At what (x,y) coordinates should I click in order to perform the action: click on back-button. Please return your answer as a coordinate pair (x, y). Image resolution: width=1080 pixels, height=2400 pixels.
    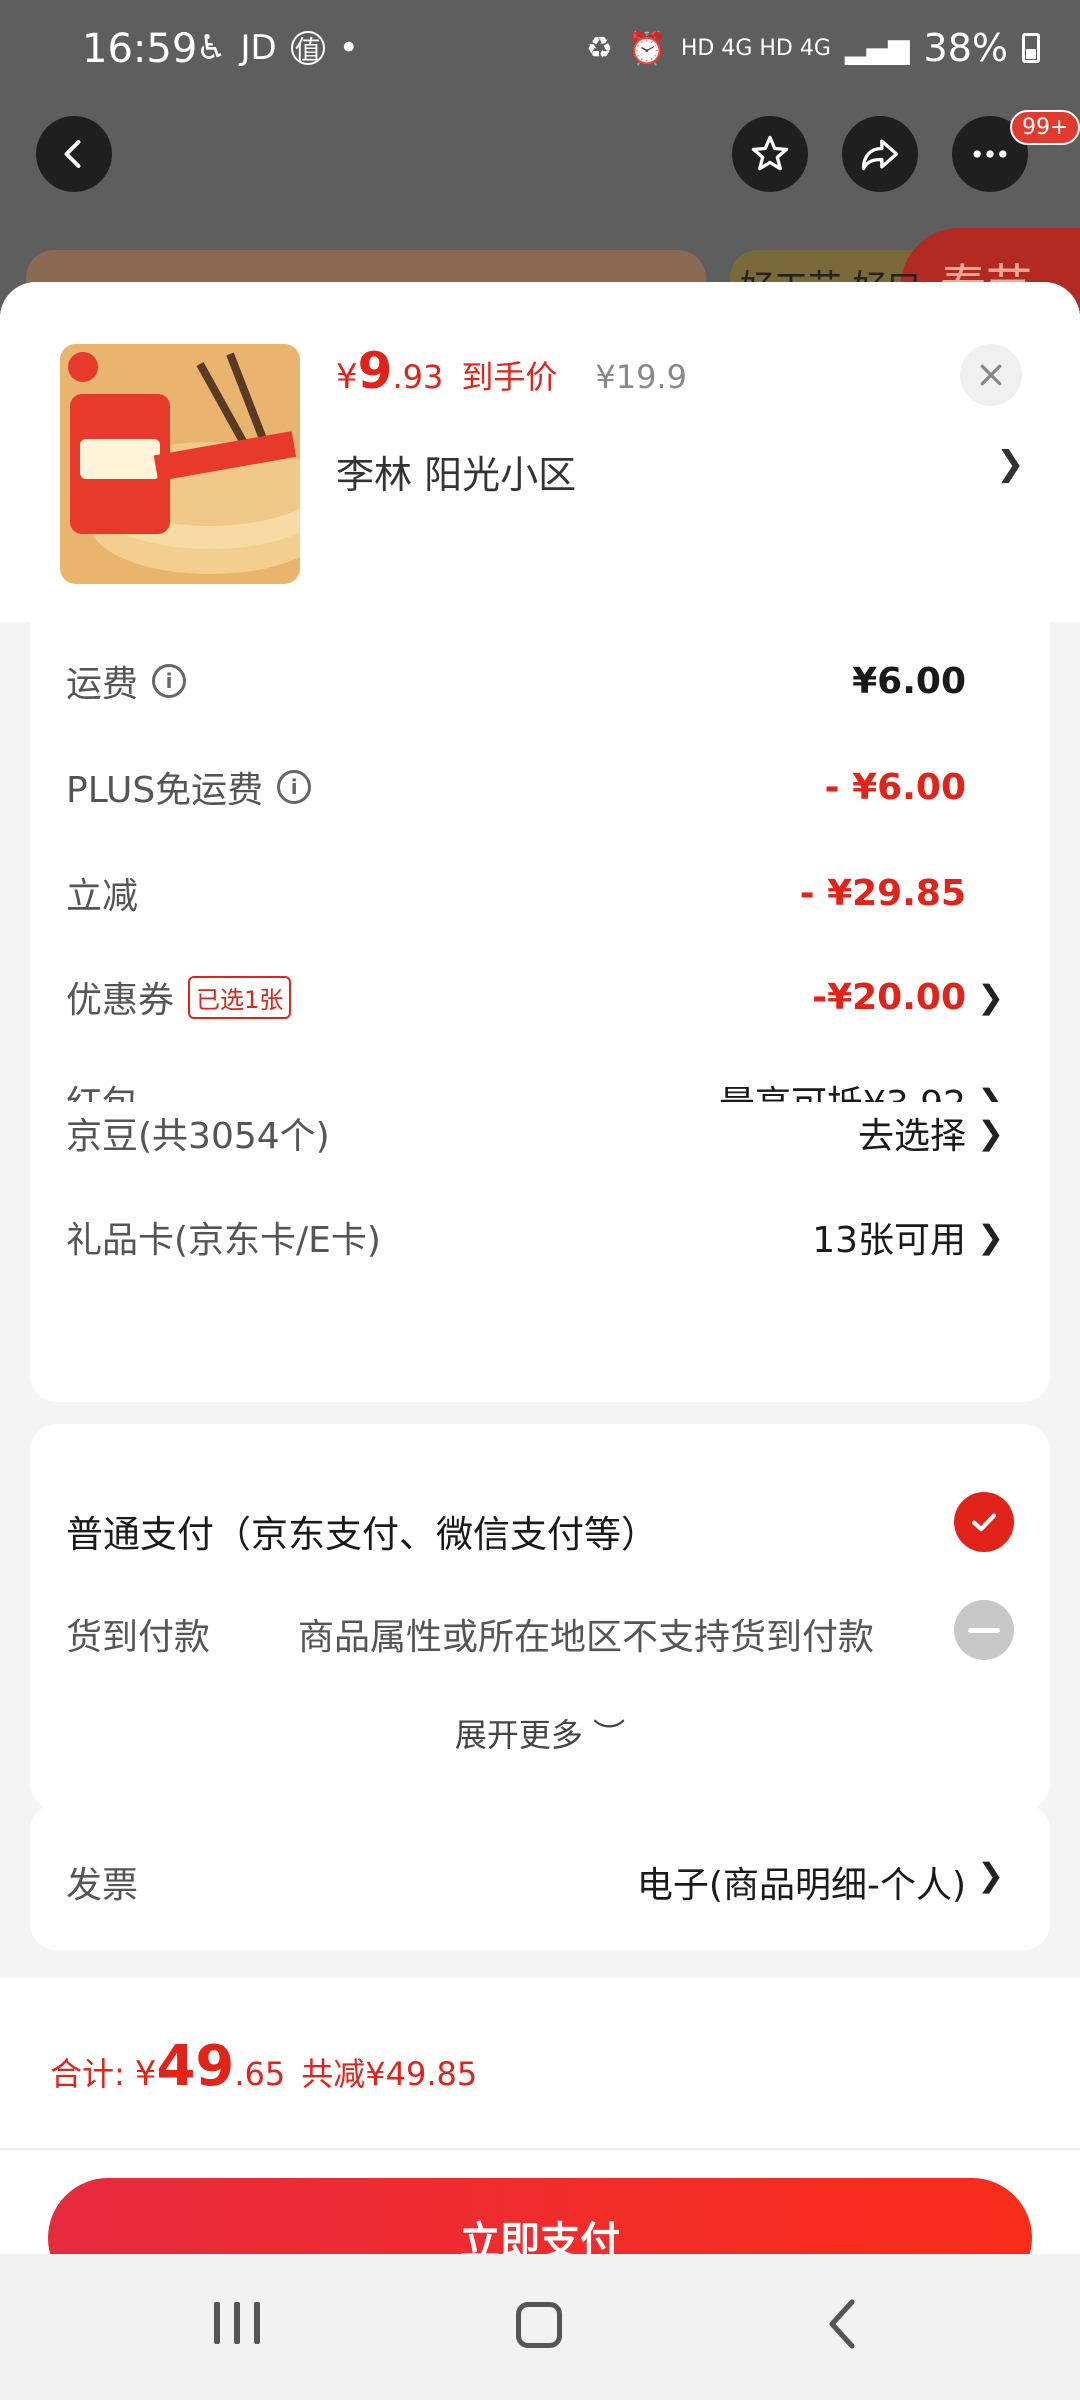
    Looking at the image, I should click on (74, 154).